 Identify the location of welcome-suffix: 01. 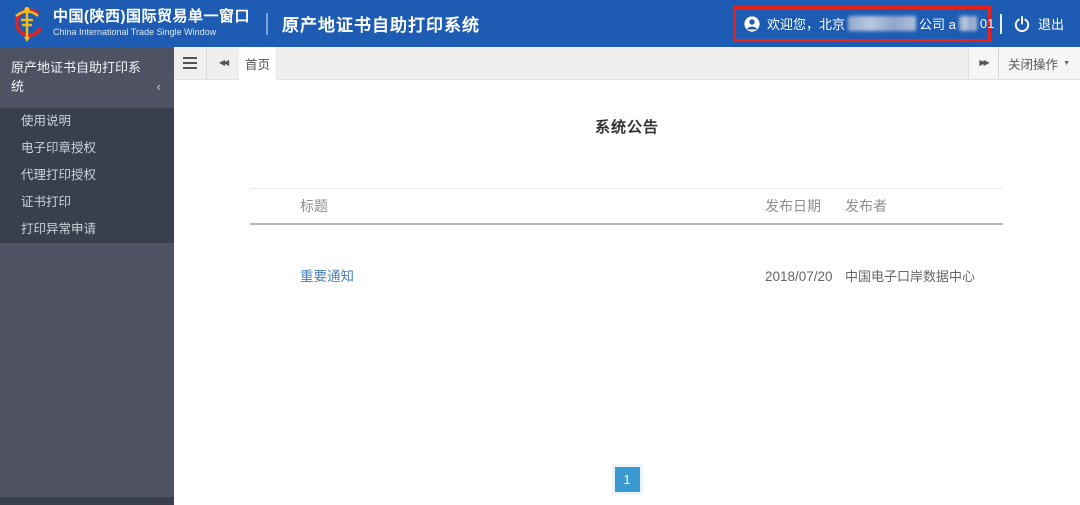
(987, 23).